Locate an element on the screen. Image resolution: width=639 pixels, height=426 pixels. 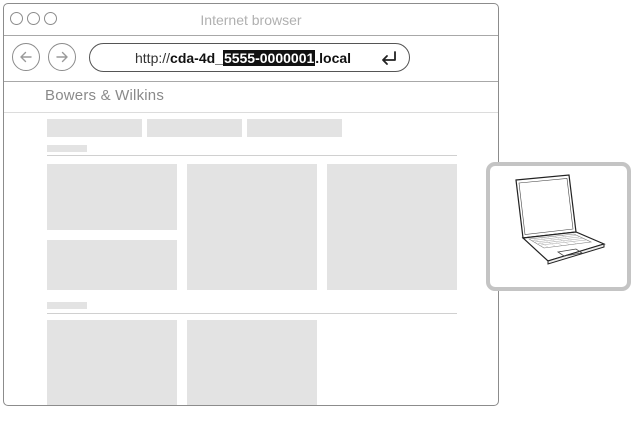
device-frame is located at coordinates (558, 226).